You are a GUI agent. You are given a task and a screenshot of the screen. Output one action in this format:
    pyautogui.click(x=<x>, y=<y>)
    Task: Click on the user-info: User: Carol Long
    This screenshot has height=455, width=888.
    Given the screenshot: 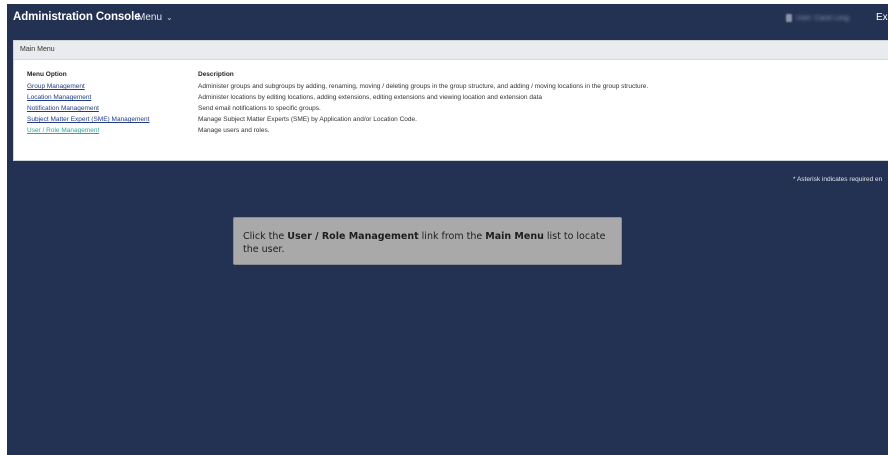 What is the action you would take?
    pyautogui.click(x=817, y=18)
    